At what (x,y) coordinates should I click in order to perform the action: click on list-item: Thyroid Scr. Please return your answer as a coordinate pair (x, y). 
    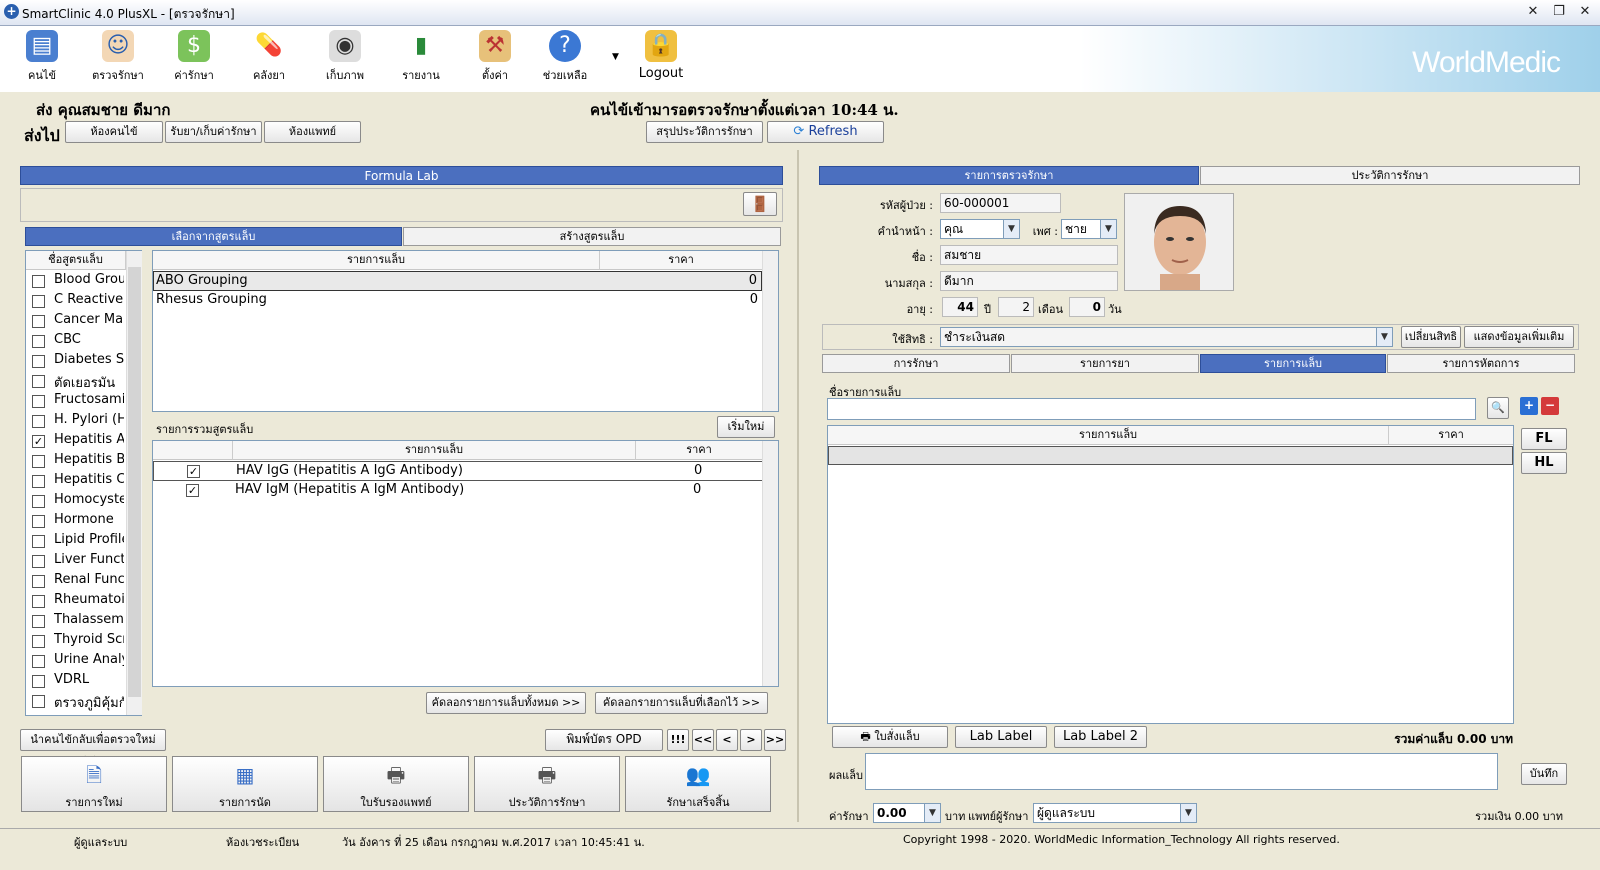
    Looking at the image, I should click on (76, 641).